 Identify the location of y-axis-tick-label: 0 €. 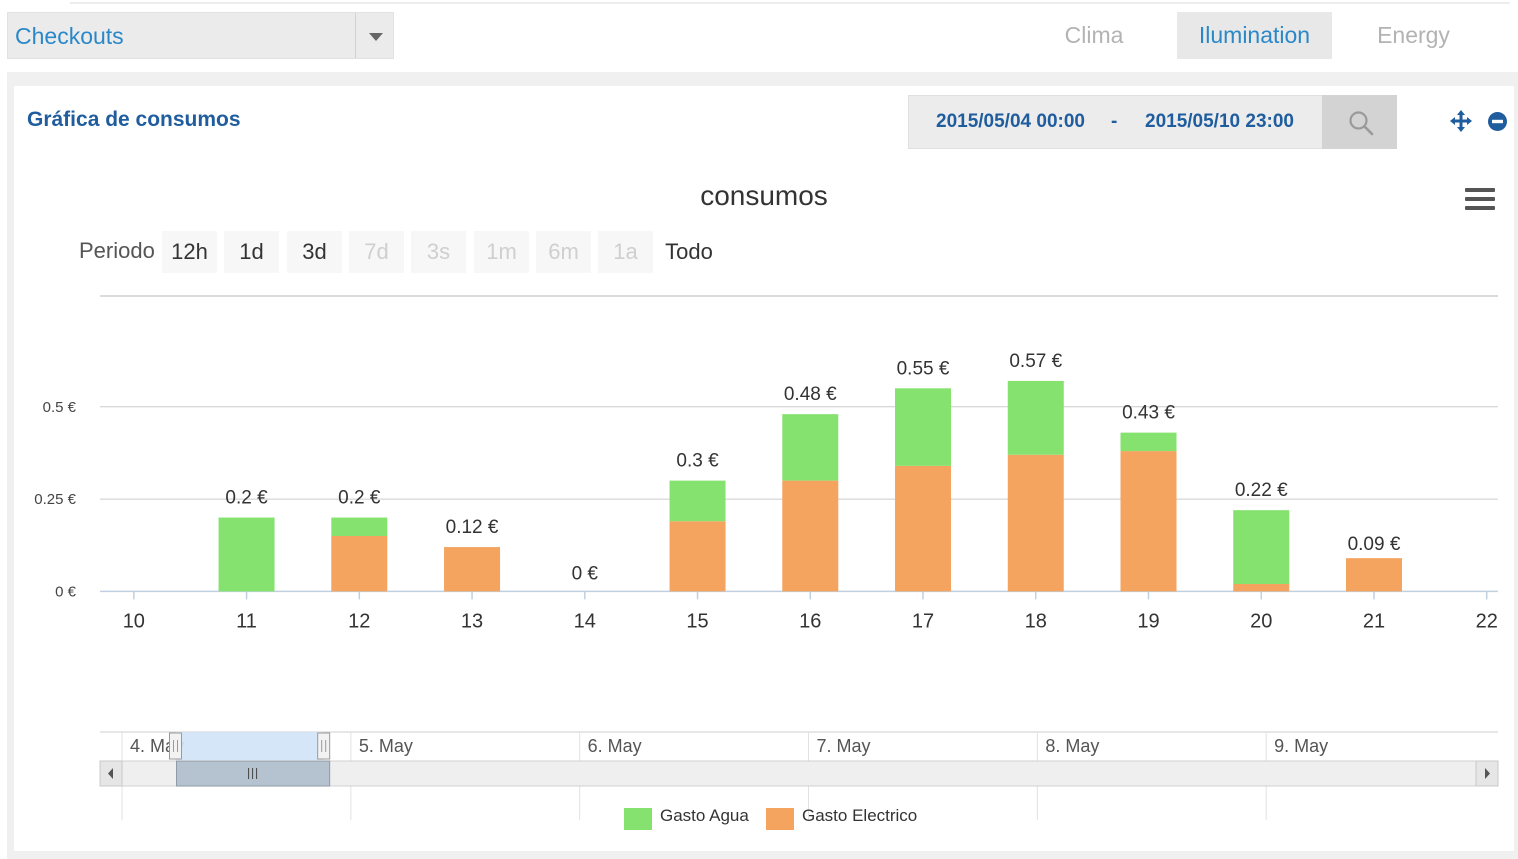
(66, 591).